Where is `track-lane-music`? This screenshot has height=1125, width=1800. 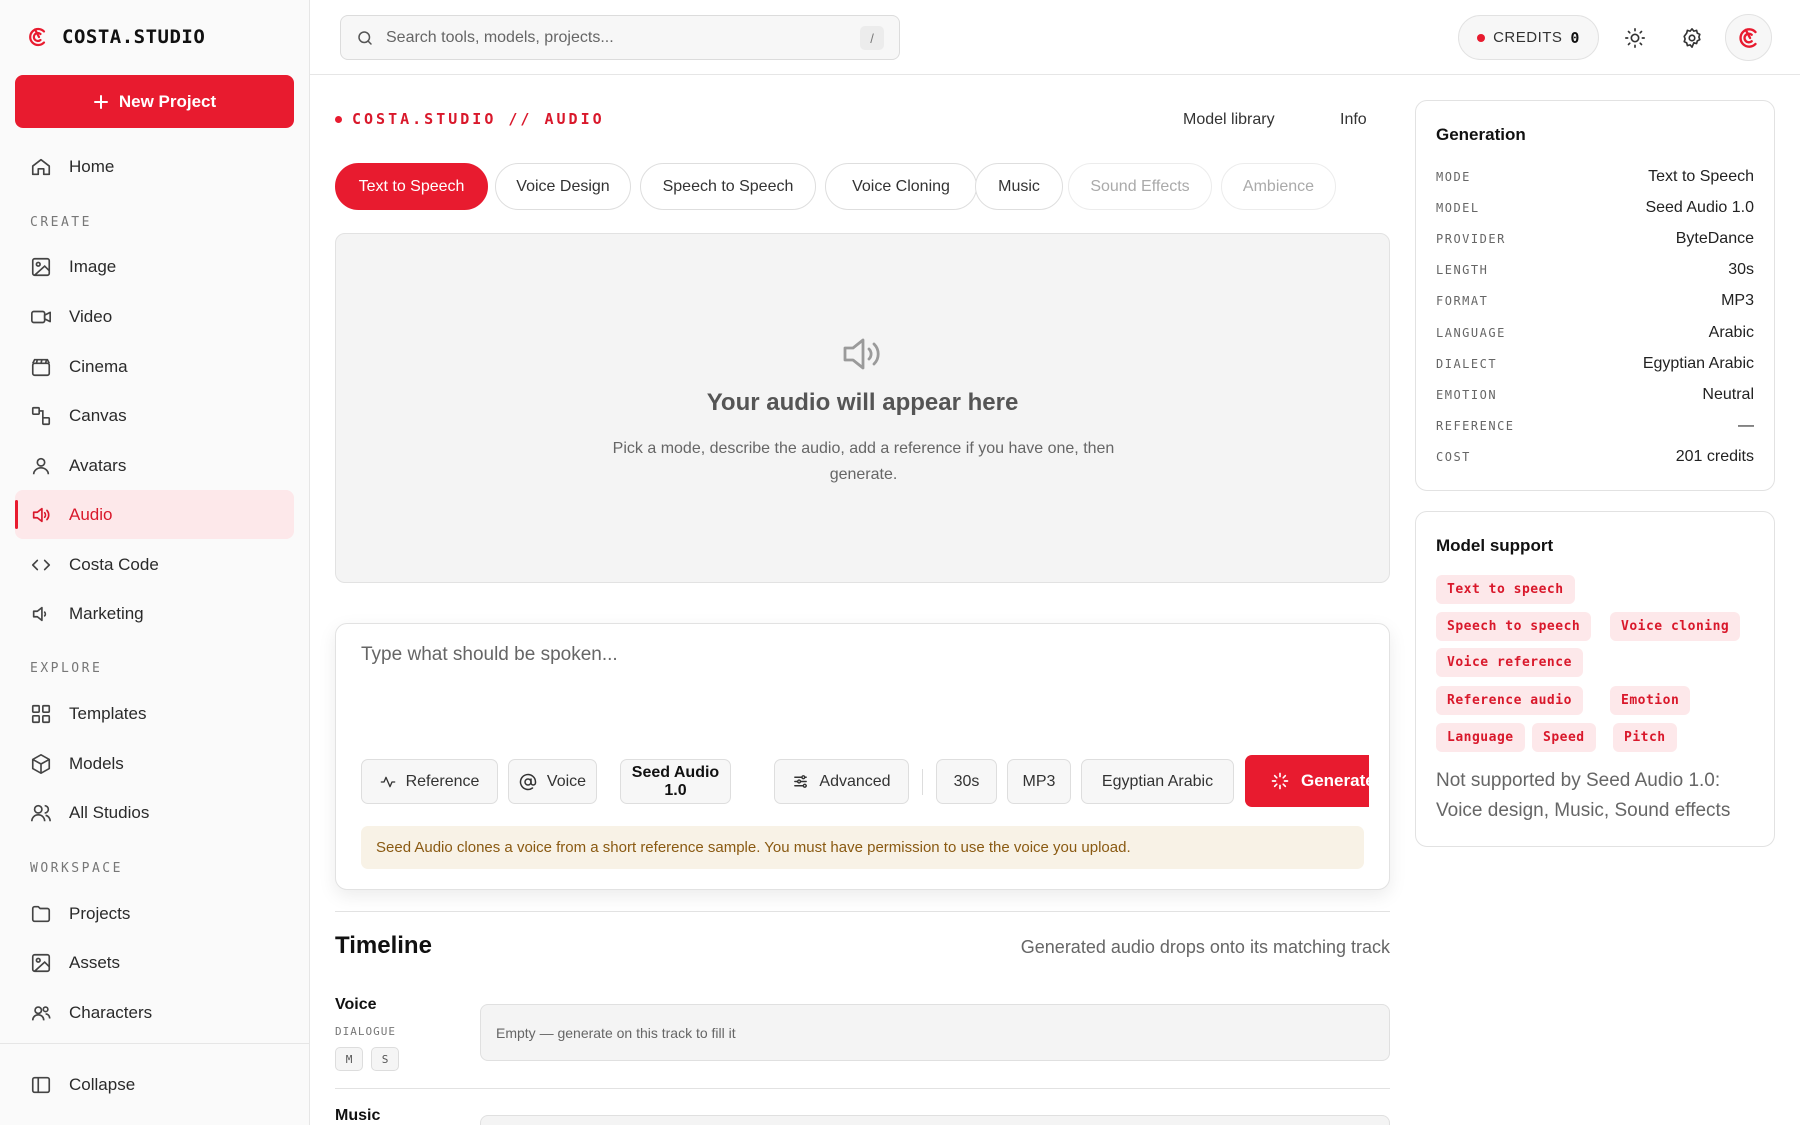
track-lane-music is located at coordinates (935, 1120).